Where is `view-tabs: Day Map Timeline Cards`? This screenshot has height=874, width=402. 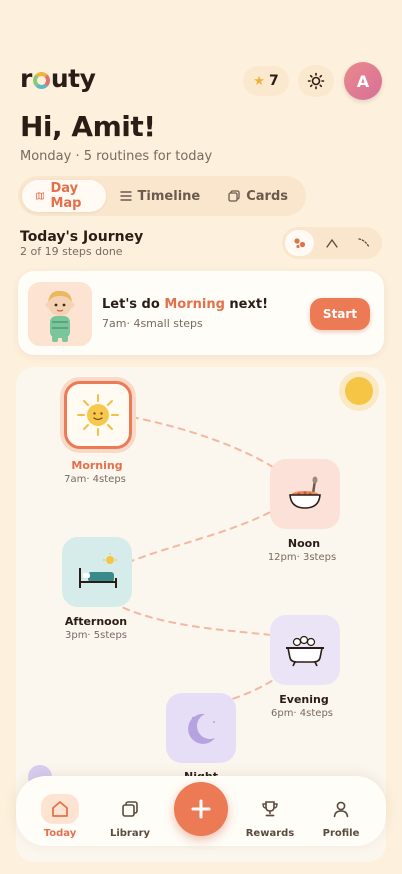
view-tabs: Day Map Timeline Cards is located at coordinates (162, 196).